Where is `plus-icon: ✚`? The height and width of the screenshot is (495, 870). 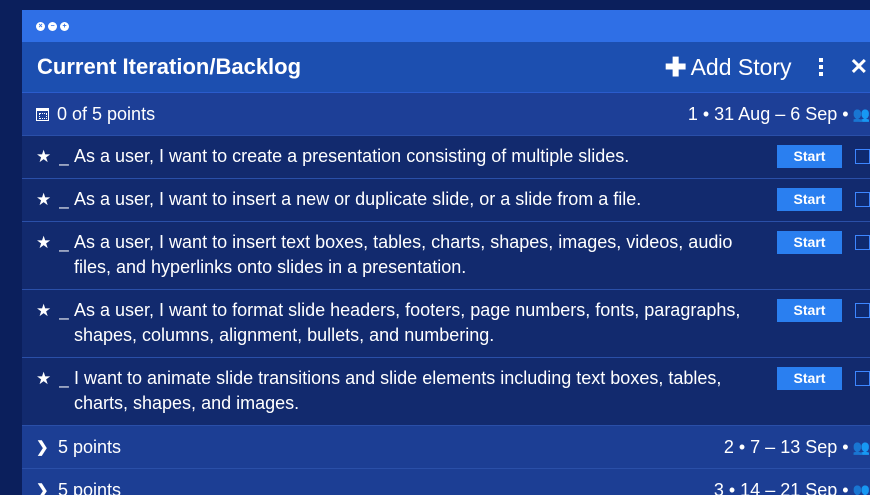 plus-icon: ✚ is located at coordinates (675, 67).